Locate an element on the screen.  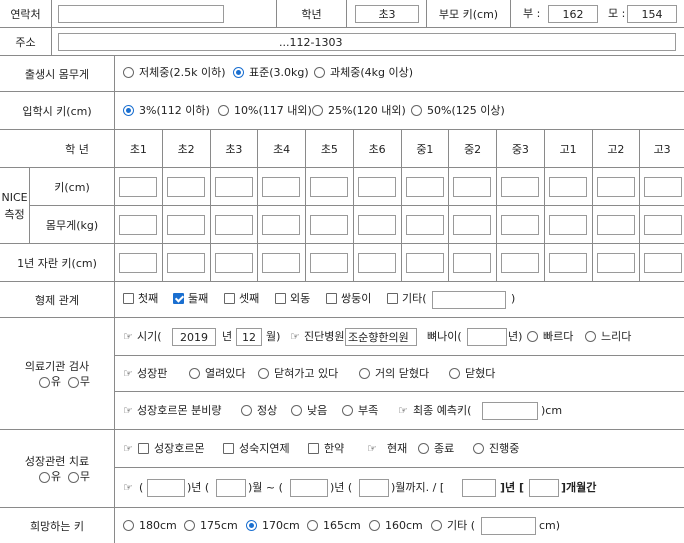
period-start-year-input is located at coordinates (166, 488).